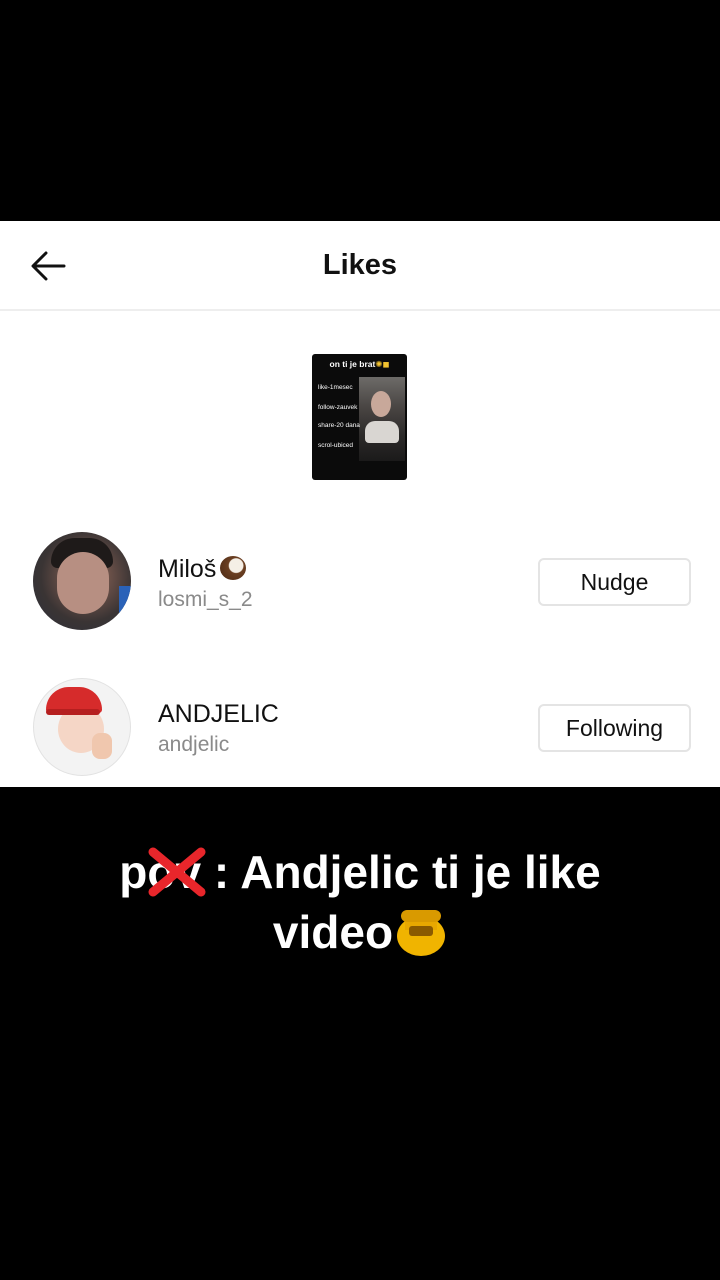 This screenshot has width=720, height=1280. Describe the element at coordinates (359, 364) in the screenshot. I see `thumbnail-title: on ti je brat✺◼` at that location.